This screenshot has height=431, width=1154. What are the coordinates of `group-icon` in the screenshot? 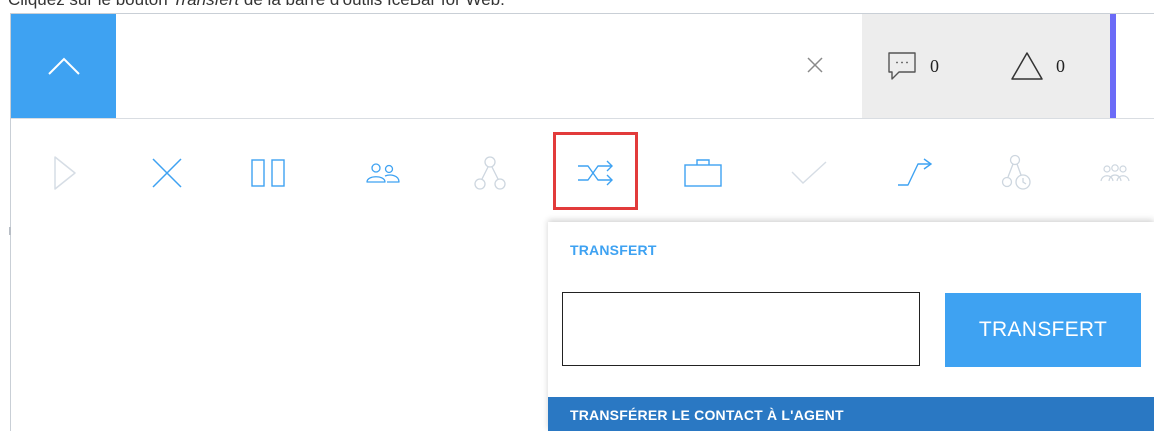 It's located at (1115, 173).